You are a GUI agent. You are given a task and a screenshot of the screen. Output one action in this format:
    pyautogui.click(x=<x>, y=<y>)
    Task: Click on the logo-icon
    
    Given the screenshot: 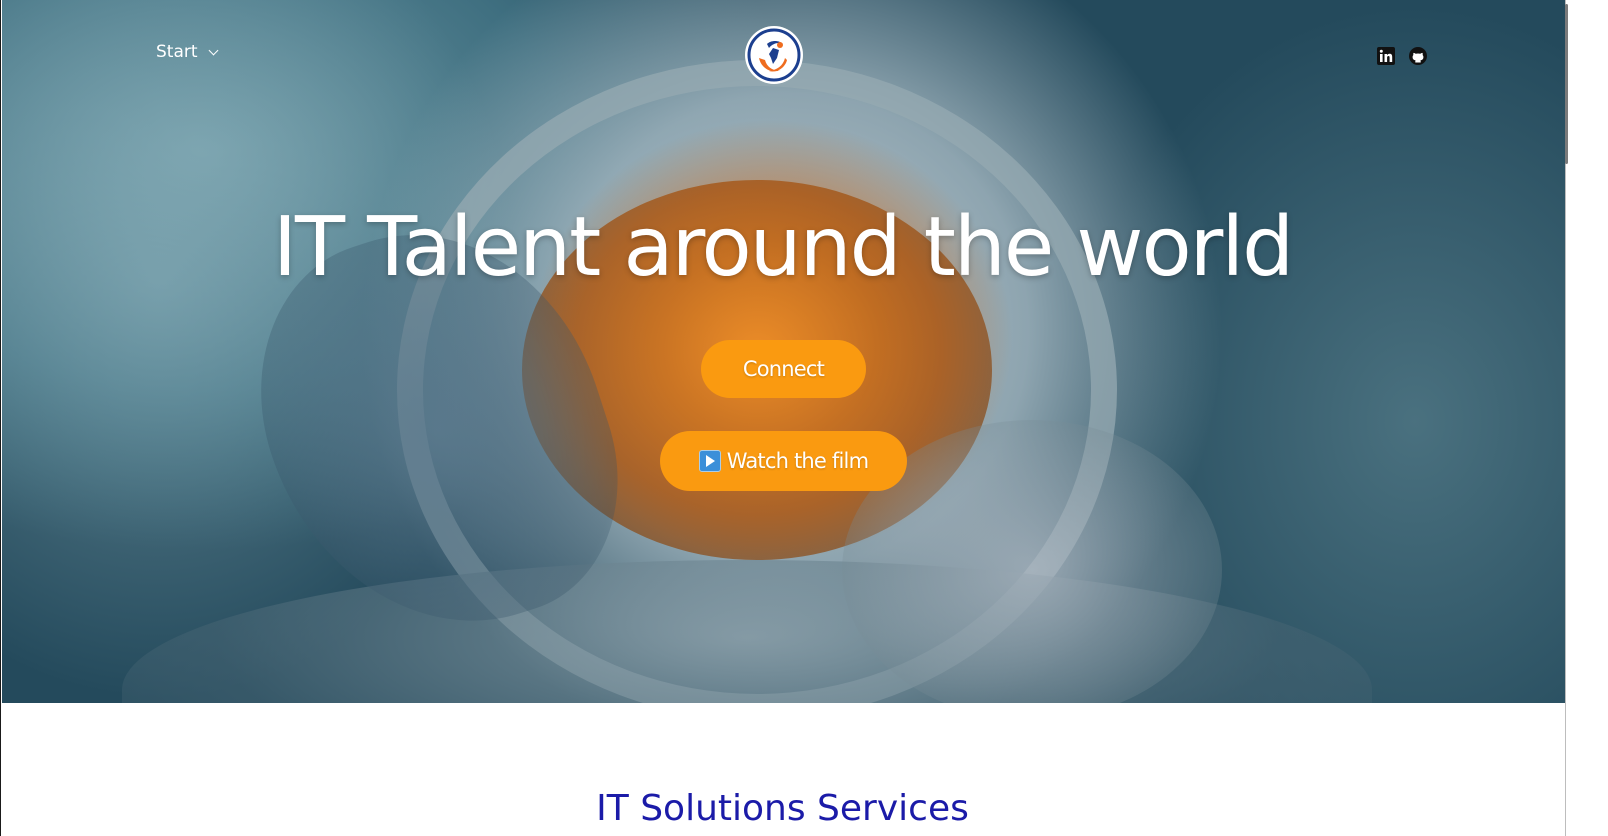 What is the action you would take?
    pyautogui.click(x=774, y=55)
    